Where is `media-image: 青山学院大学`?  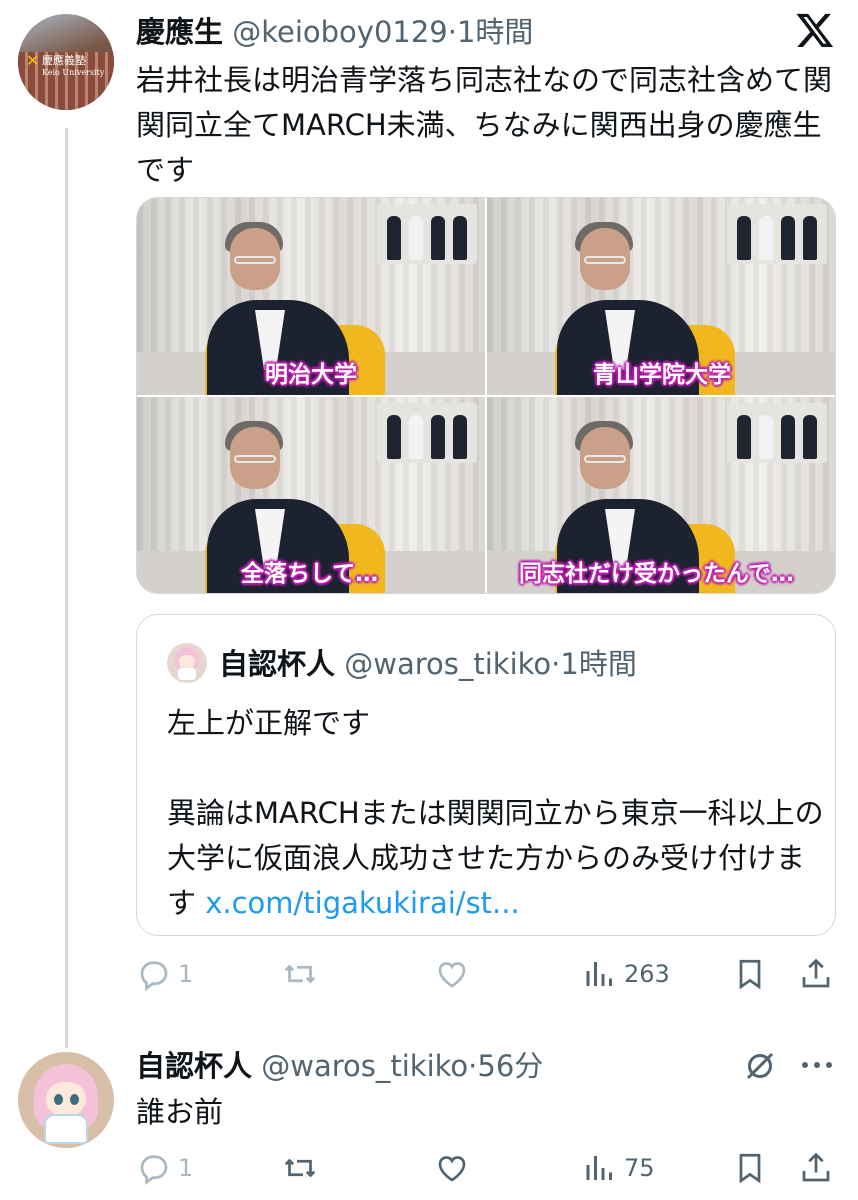 media-image: 青山学院大学 is located at coordinates (661, 296).